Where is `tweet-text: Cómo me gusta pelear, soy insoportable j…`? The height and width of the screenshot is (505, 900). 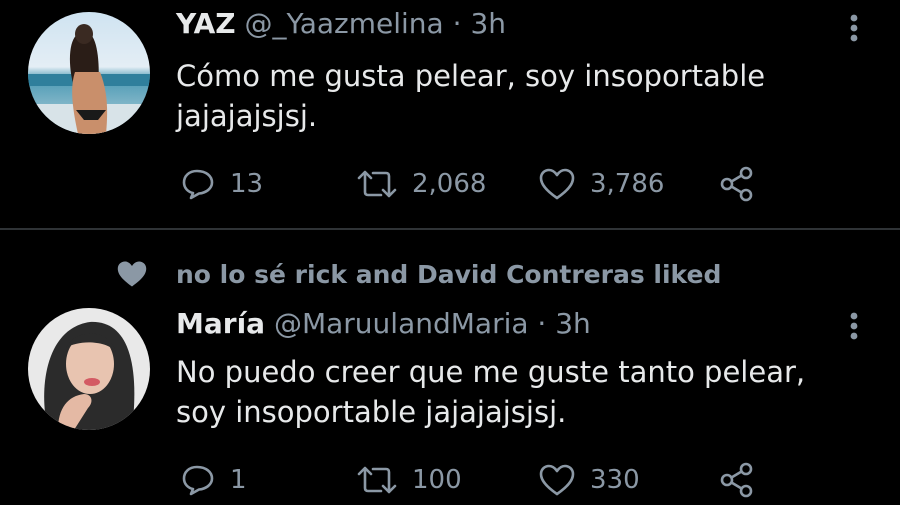
tweet-text: Cómo me gusta pelear, soy insoportable j… is located at coordinates (516, 96).